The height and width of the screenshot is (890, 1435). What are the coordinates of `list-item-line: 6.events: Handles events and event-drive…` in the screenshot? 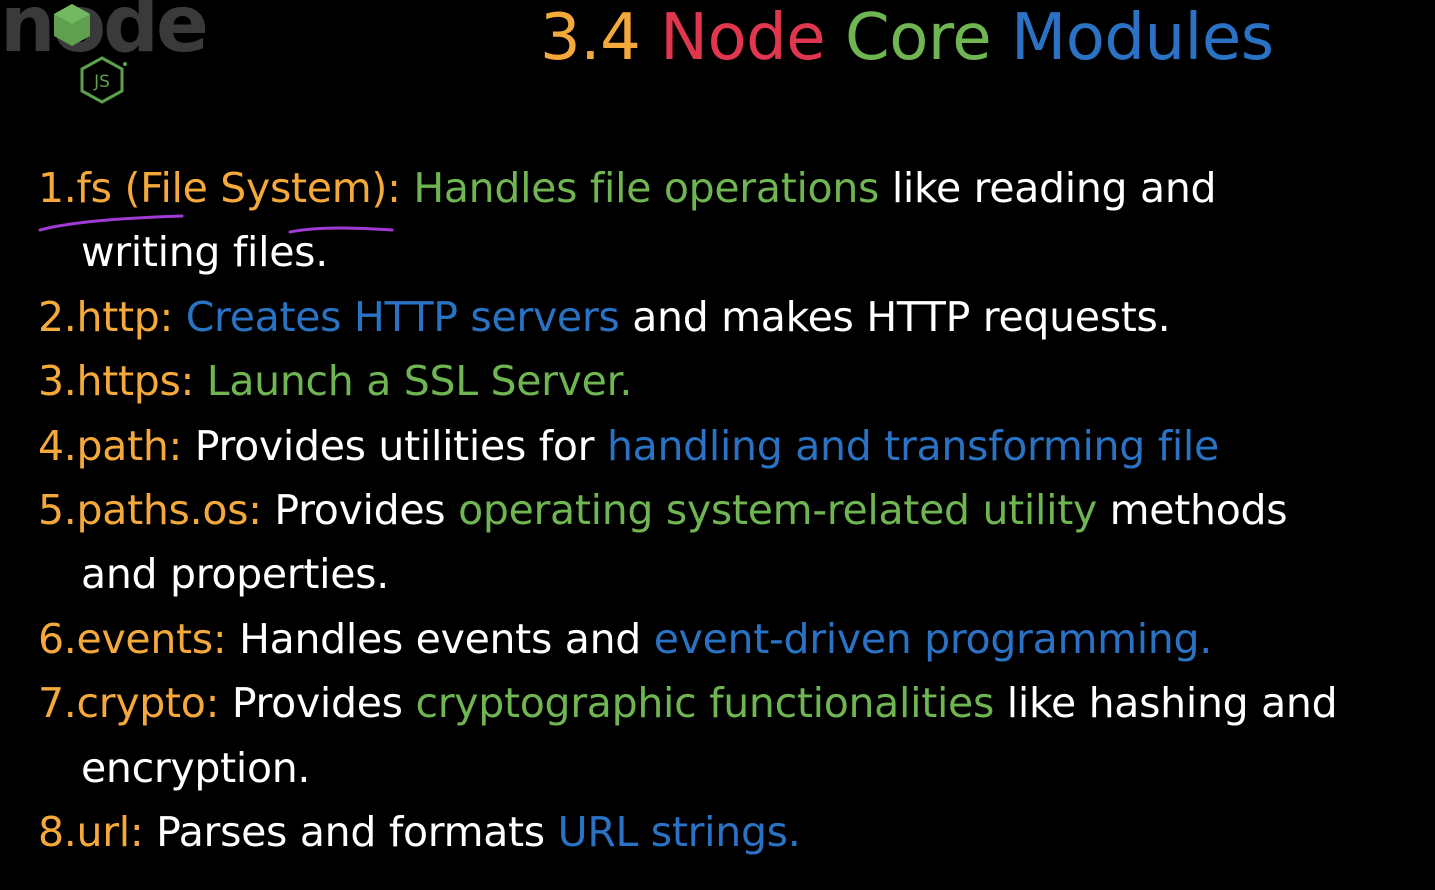 It's located at (735, 639).